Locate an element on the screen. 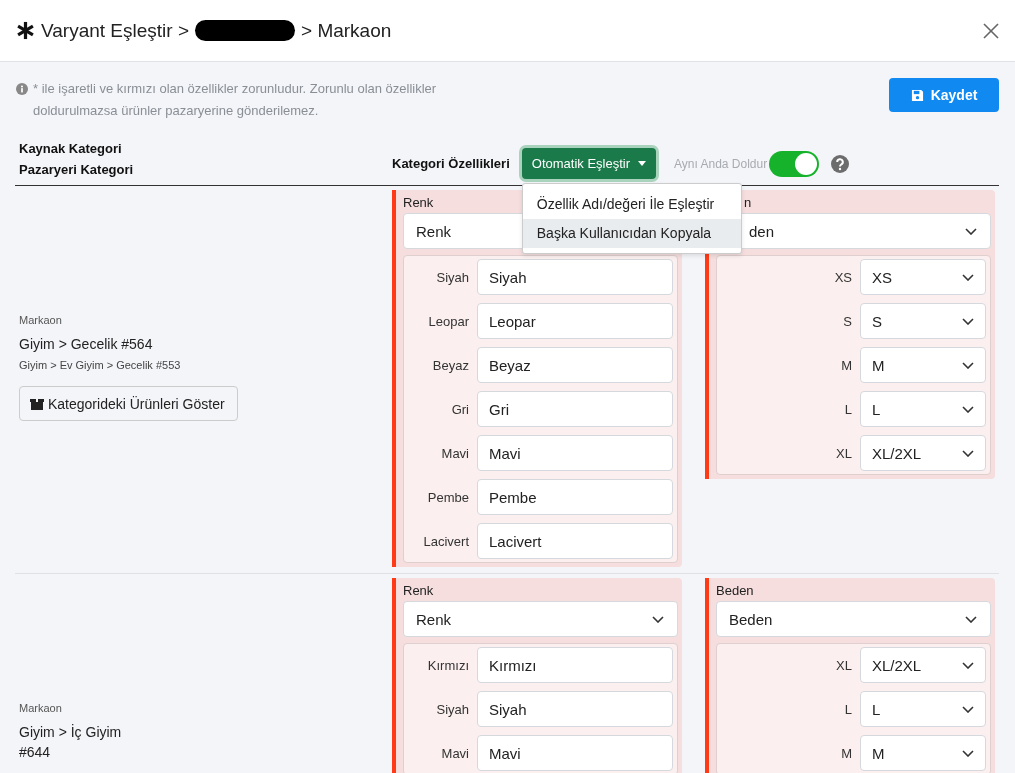 This screenshot has width=1015, height=773. attribute-label: Beden is located at coordinates (735, 591).